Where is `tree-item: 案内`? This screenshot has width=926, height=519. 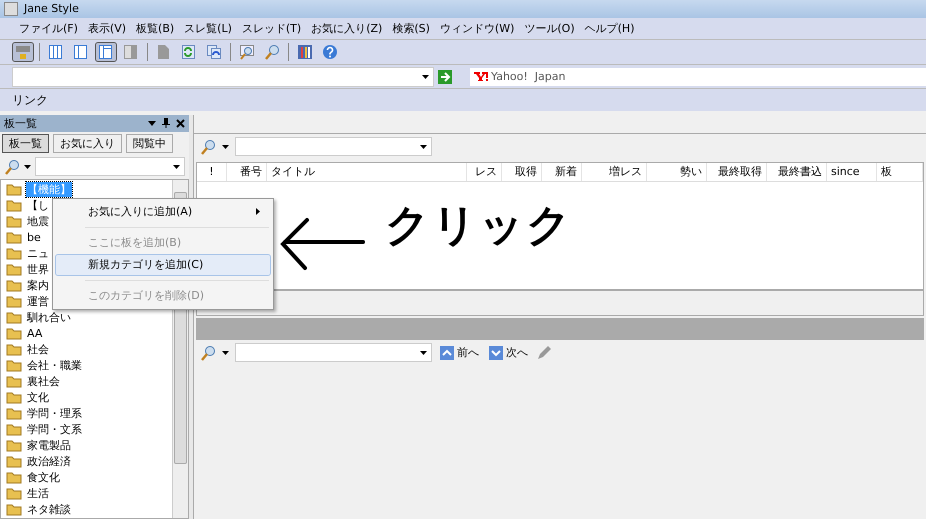 tree-item: 案内 is located at coordinates (38, 286).